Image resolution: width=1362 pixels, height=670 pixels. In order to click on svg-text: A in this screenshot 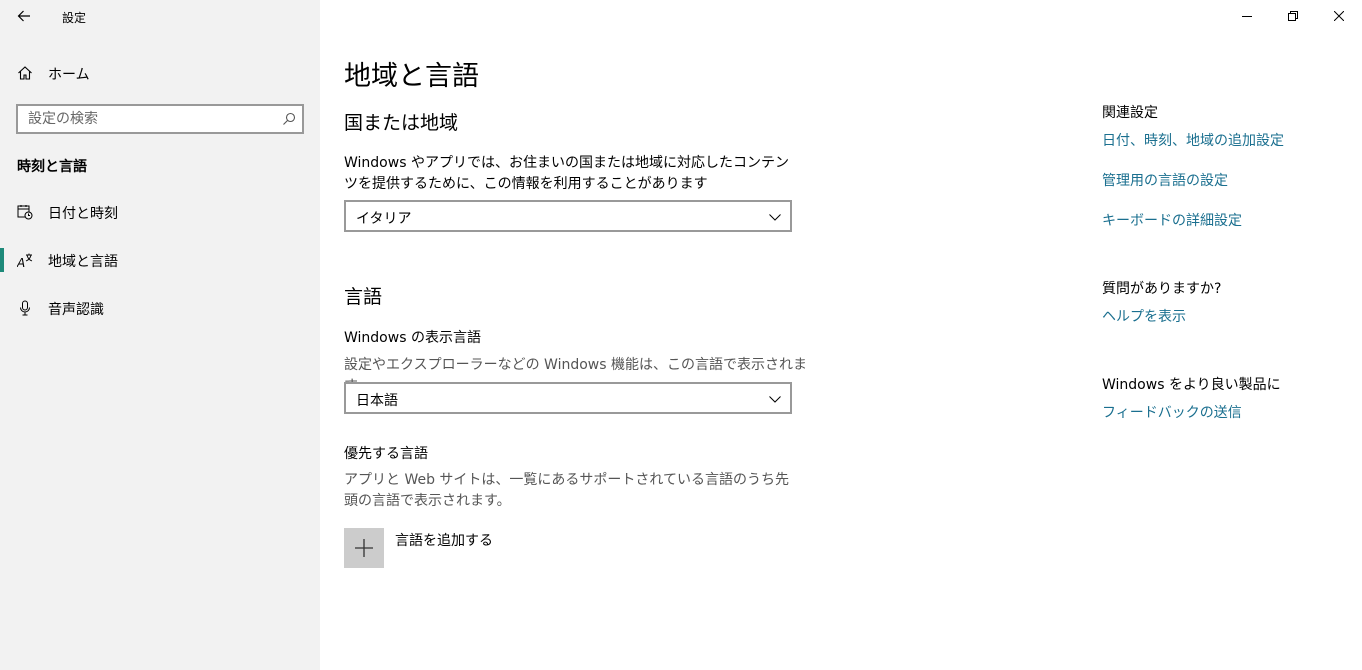, I will do `click(21, 262)`.